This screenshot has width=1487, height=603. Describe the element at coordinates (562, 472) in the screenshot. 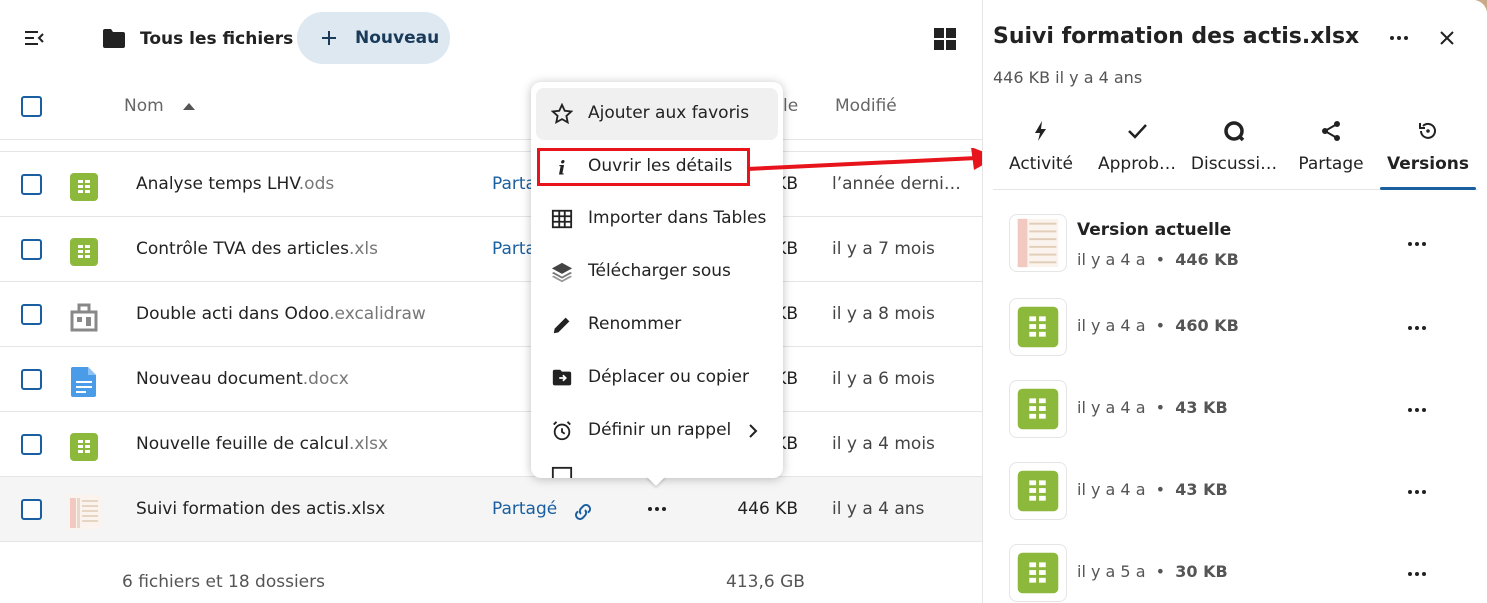

I see `menu-item-partial-icon` at that location.